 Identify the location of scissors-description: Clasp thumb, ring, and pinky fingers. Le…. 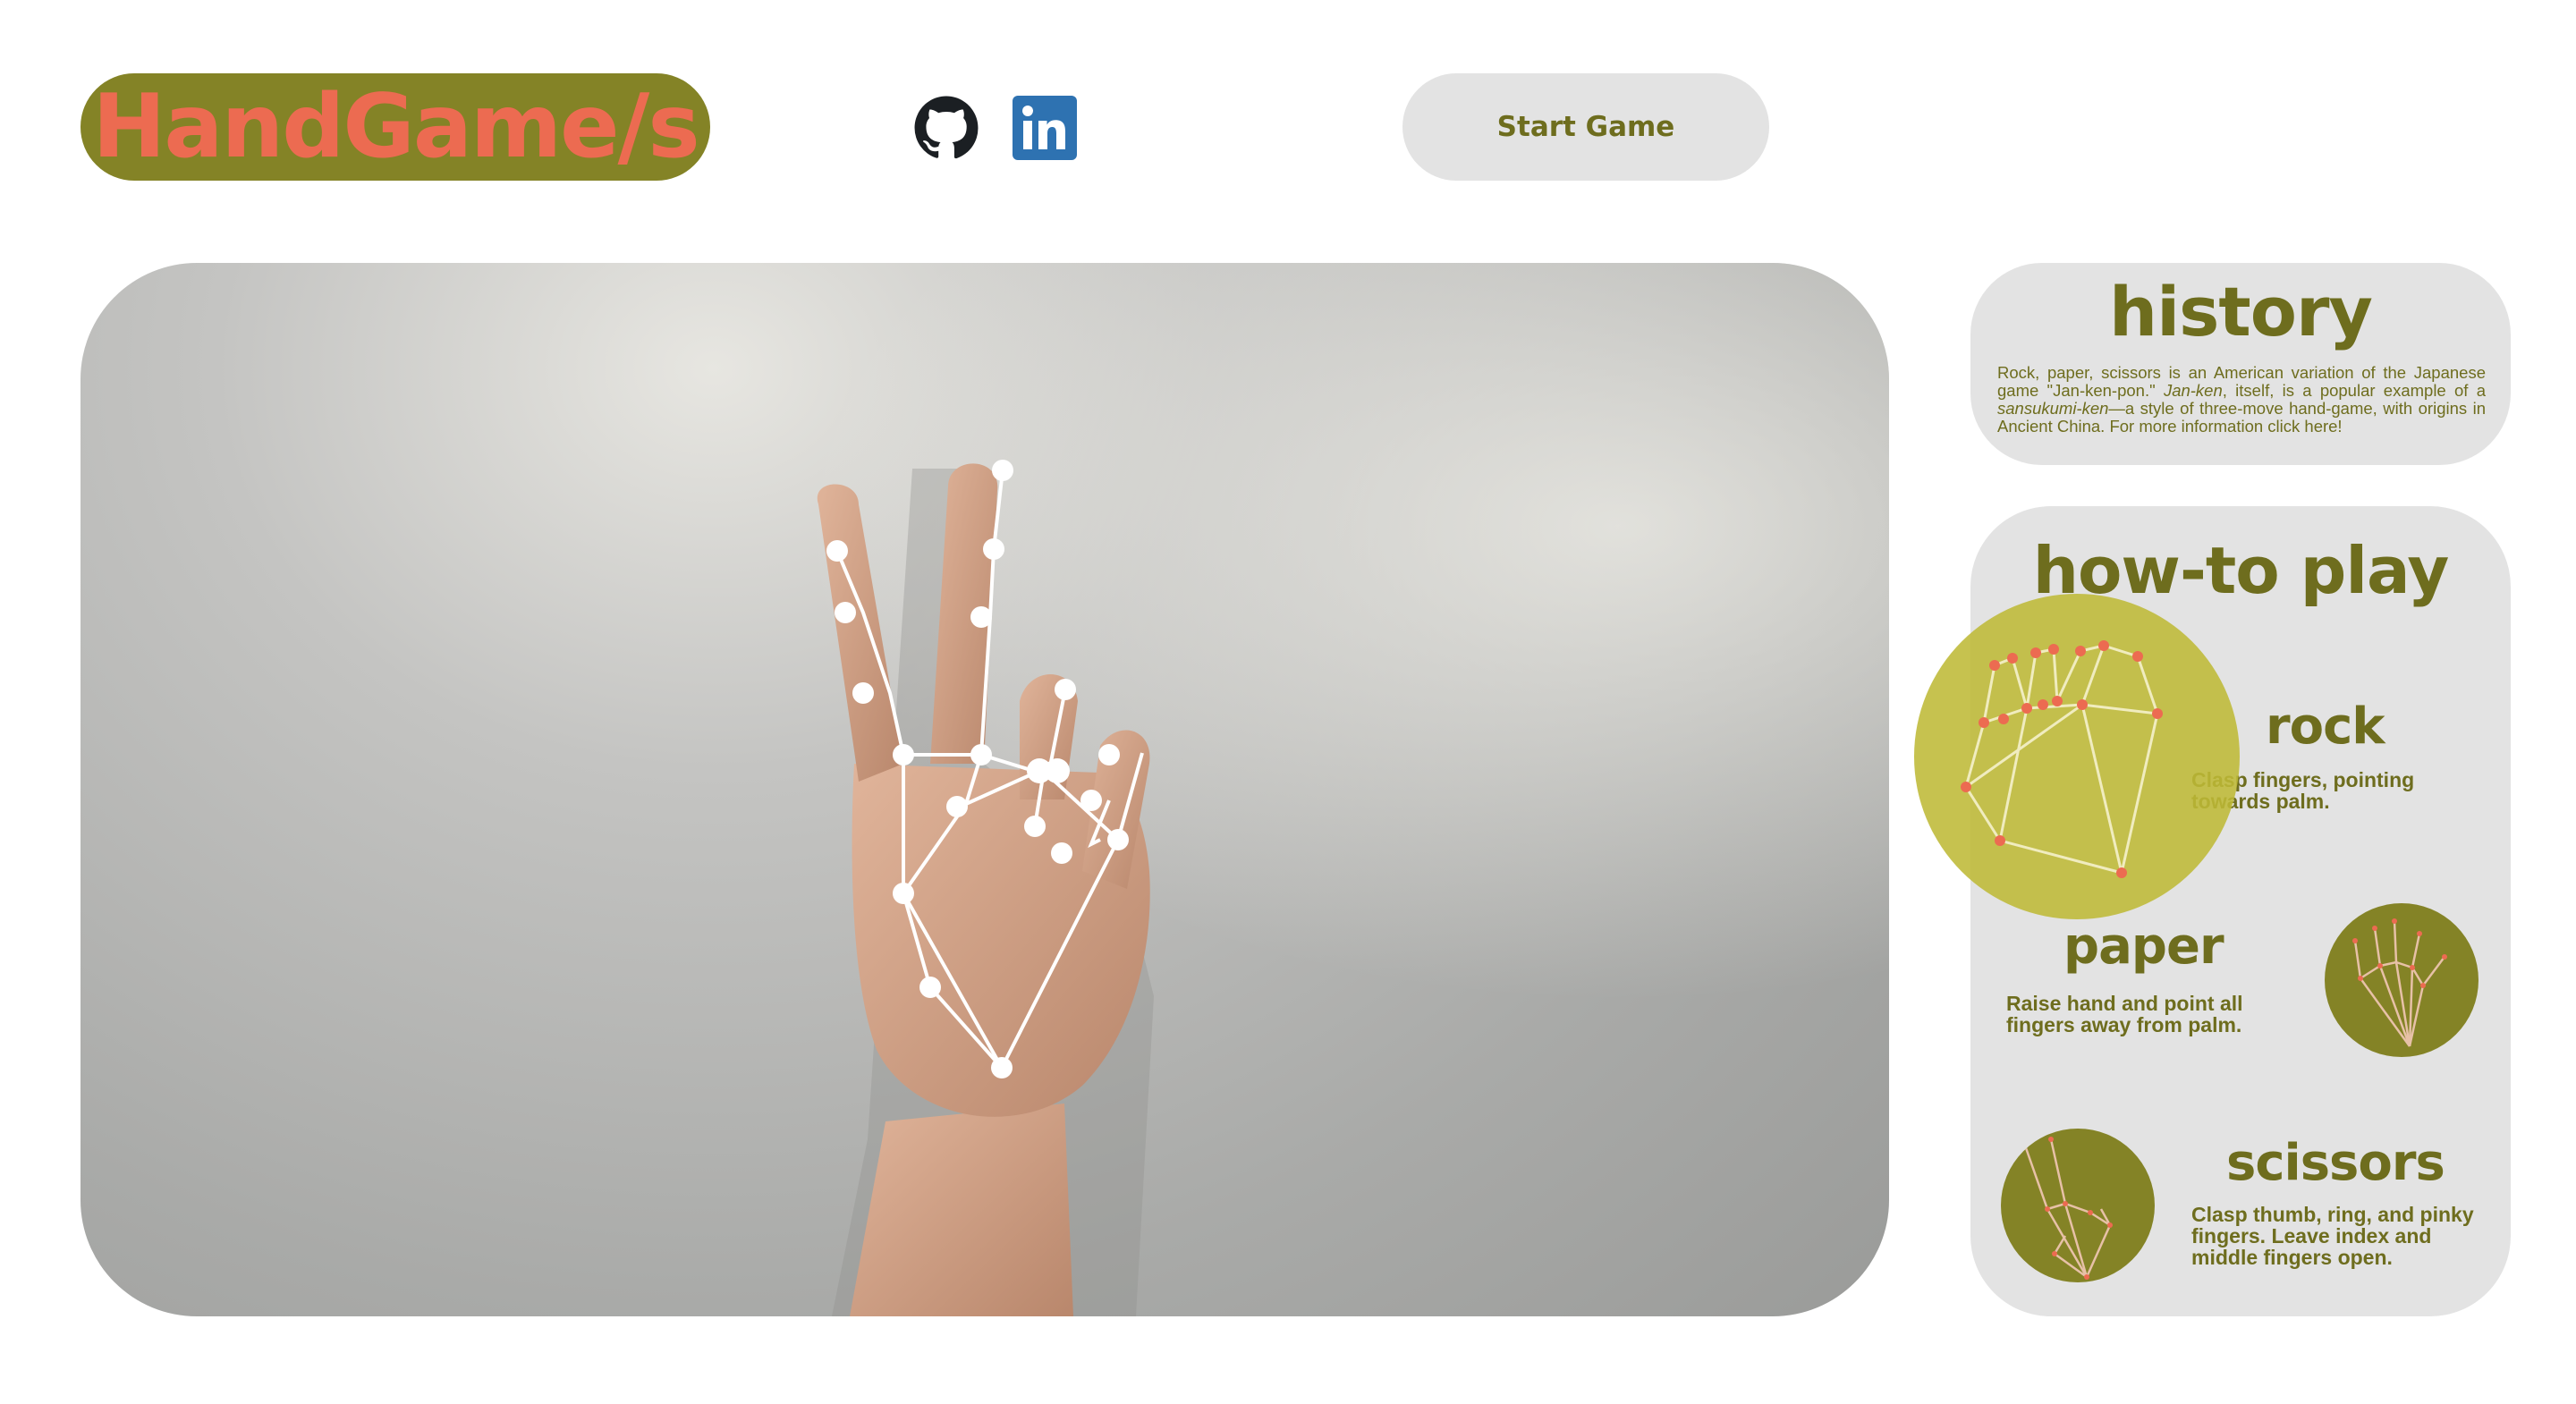
(2332, 1236).